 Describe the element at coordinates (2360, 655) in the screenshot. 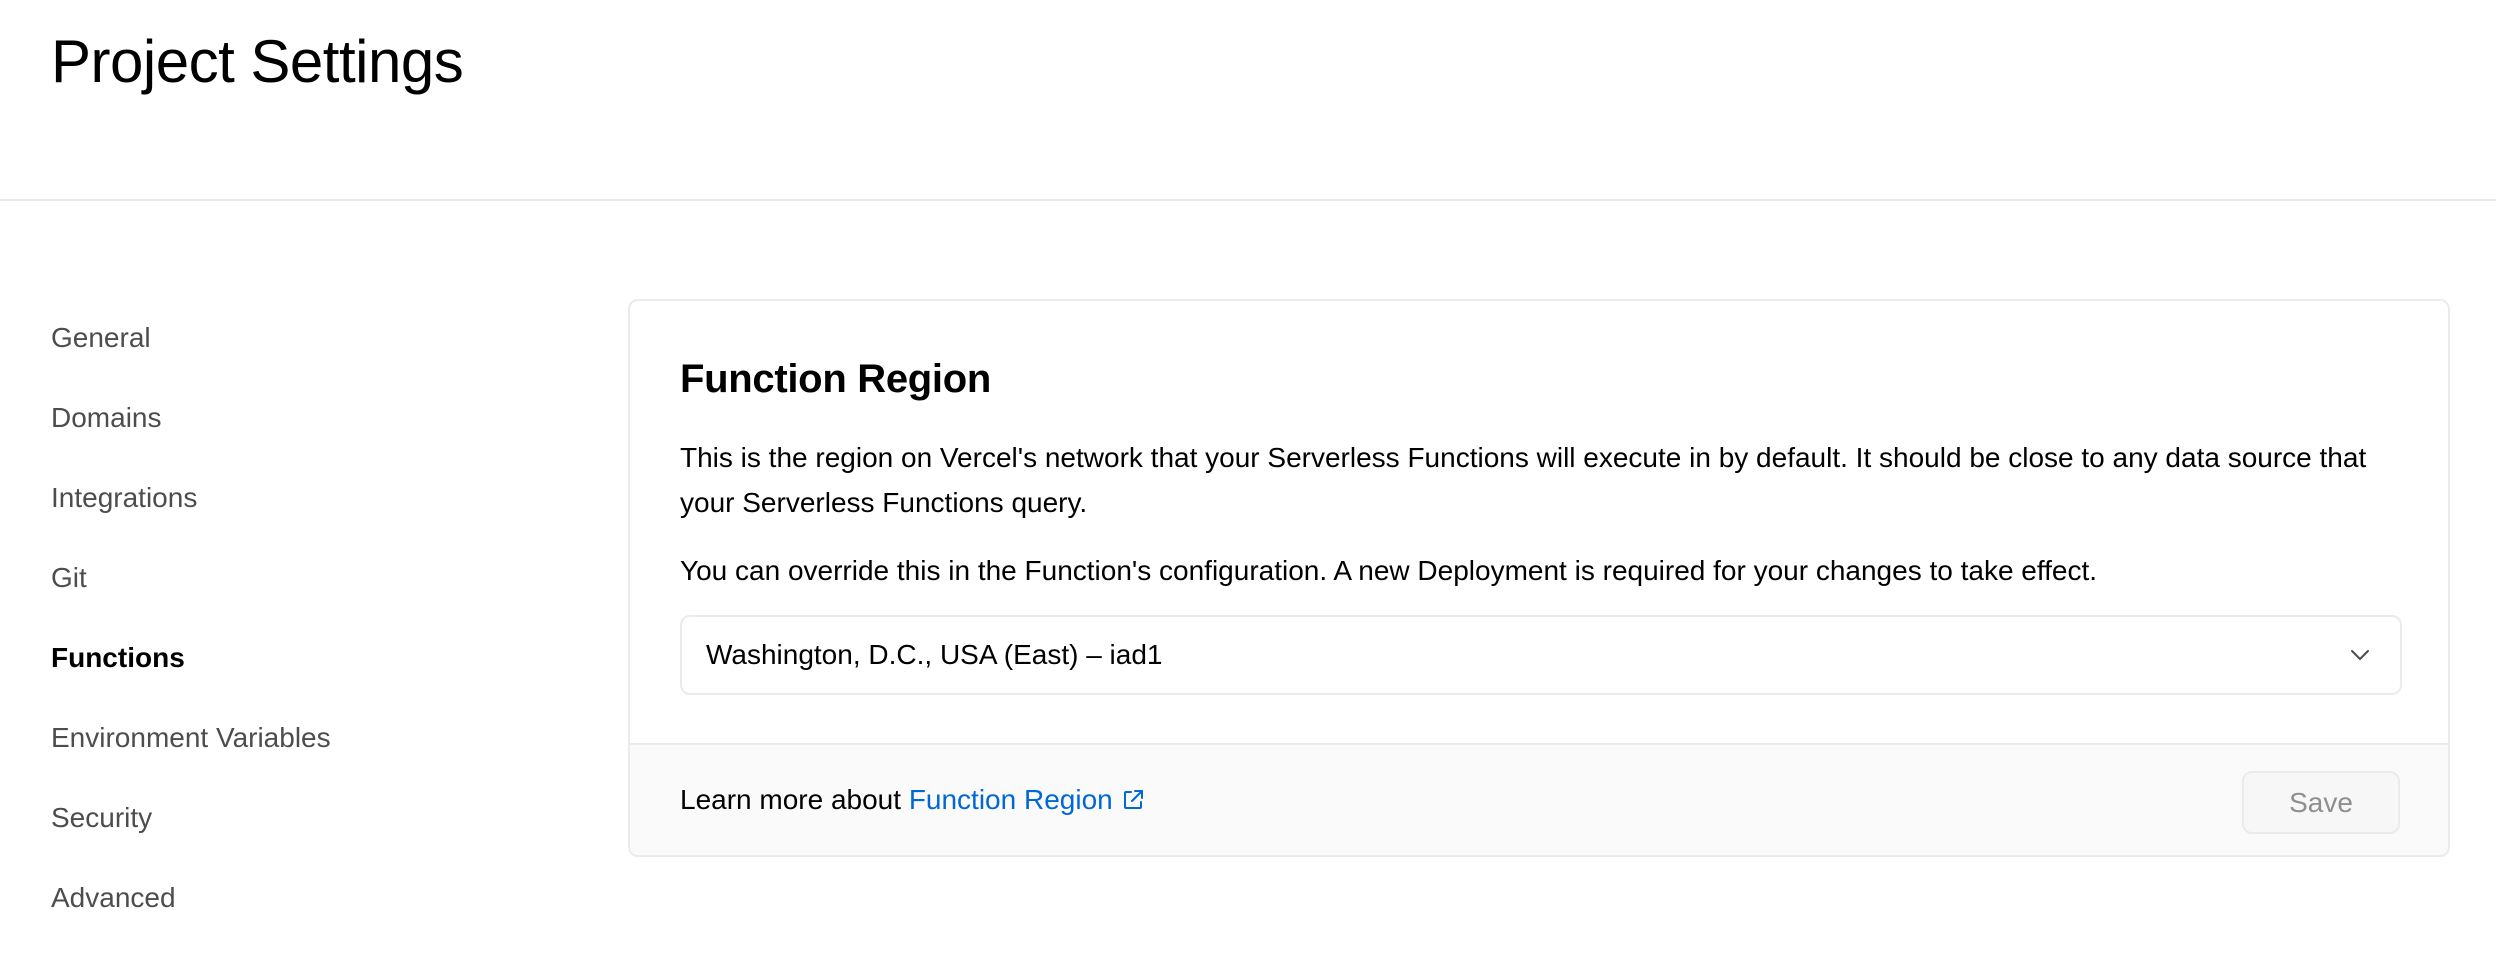

I see `chevron-down-icon` at that location.